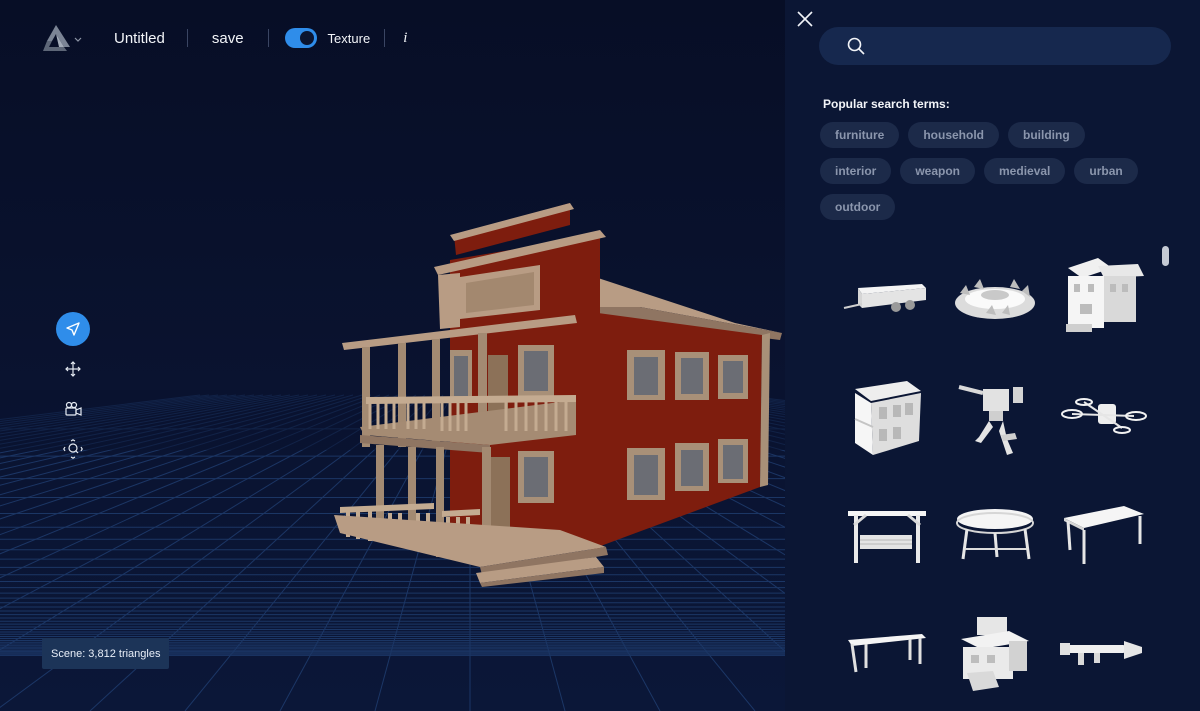  What do you see at coordinates (306, 38) in the screenshot?
I see `toggle-knob` at bounding box center [306, 38].